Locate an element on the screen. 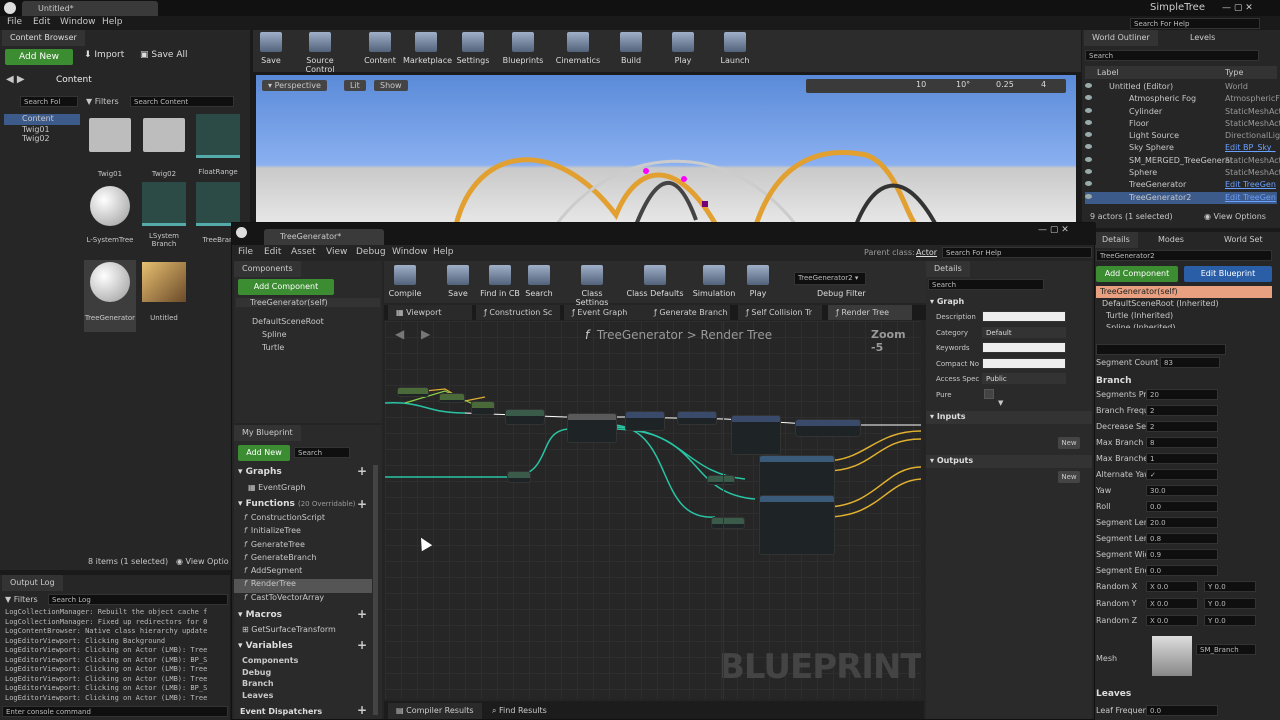  asset-floatrange: FloatRange is located at coordinates (218, 145).